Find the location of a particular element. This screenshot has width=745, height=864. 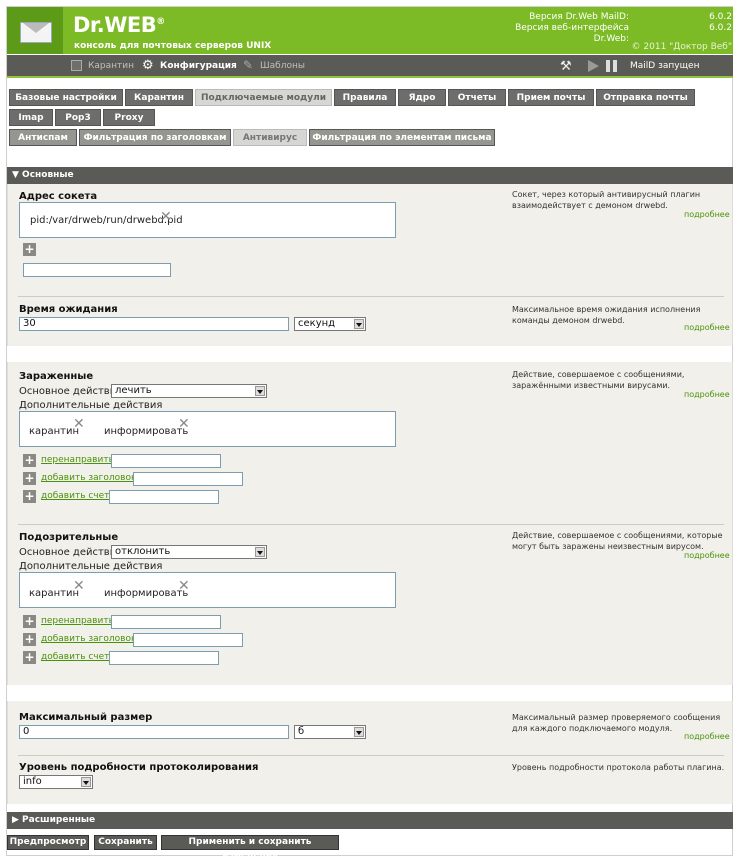

loglevel-label: Уровень подробности протоколирования is located at coordinates (139, 767).